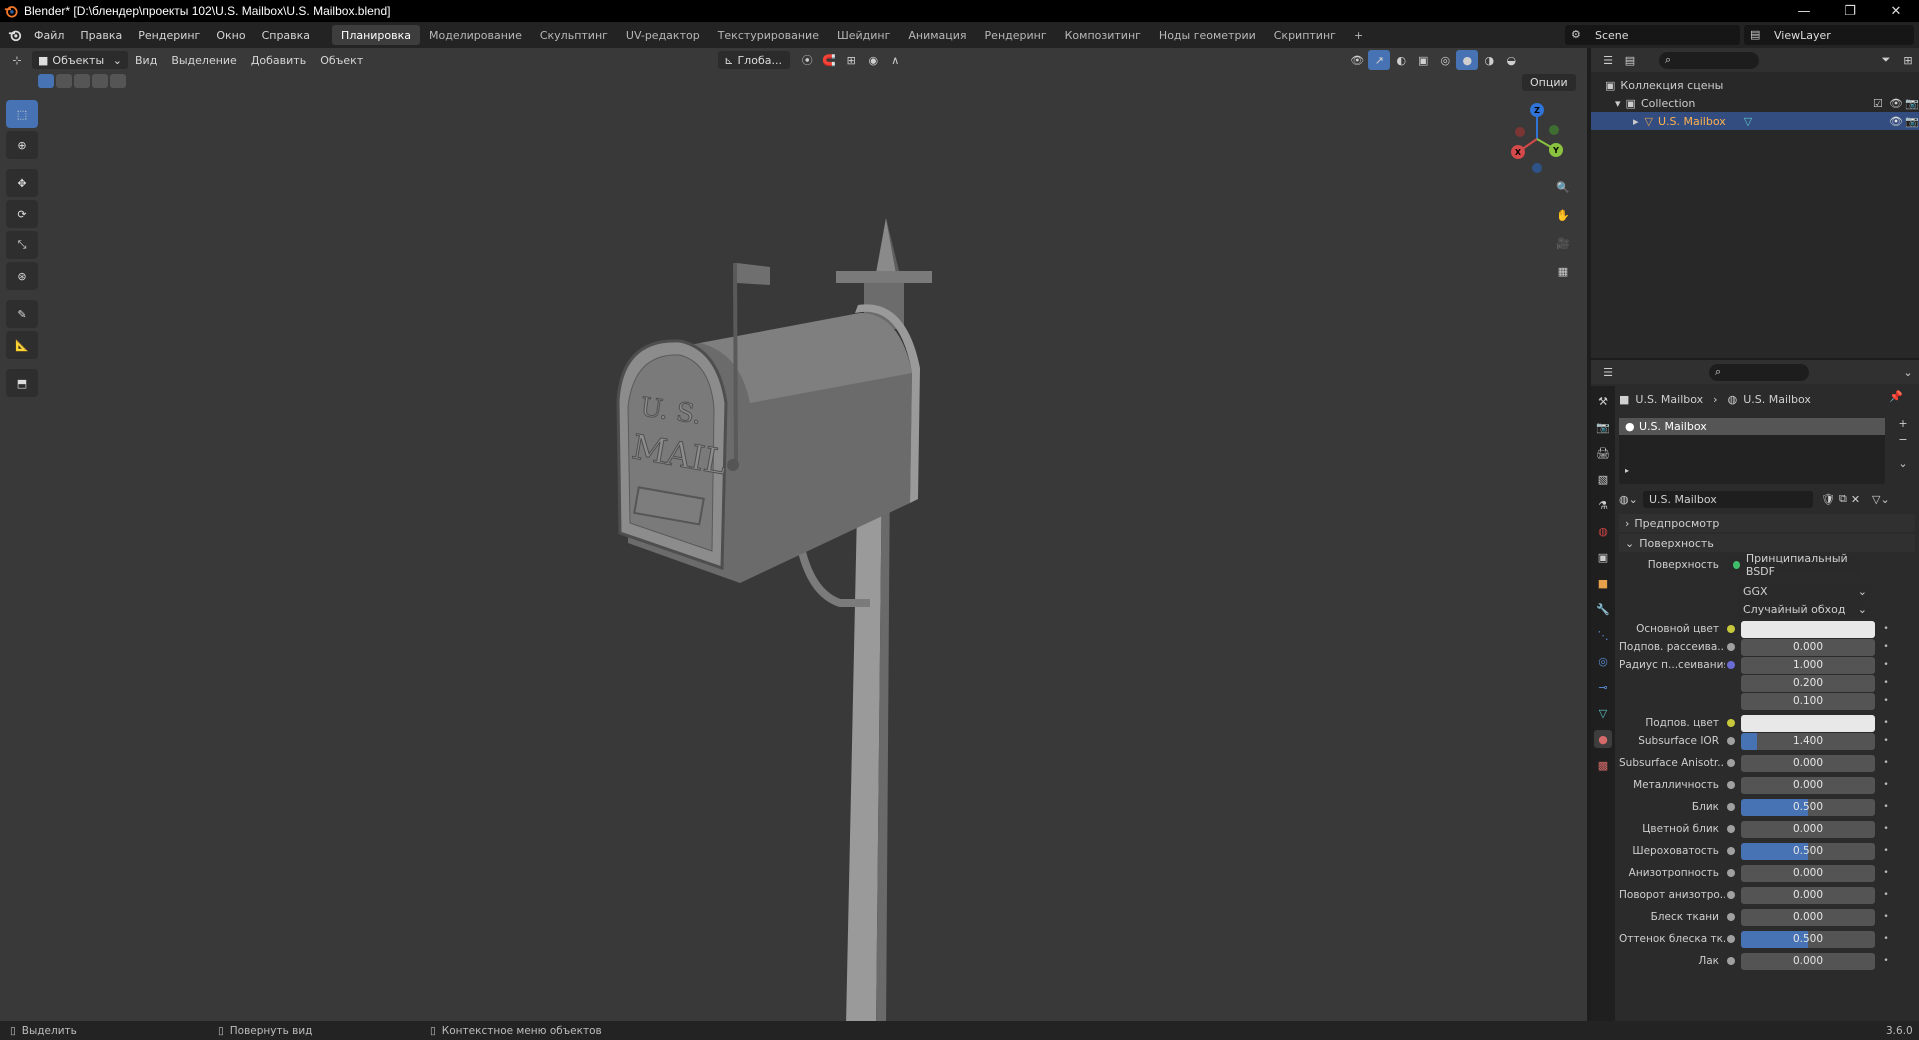  What do you see at coordinates (1563, 243) in the screenshot?
I see `camera-icon: 🎥` at bounding box center [1563, 243].